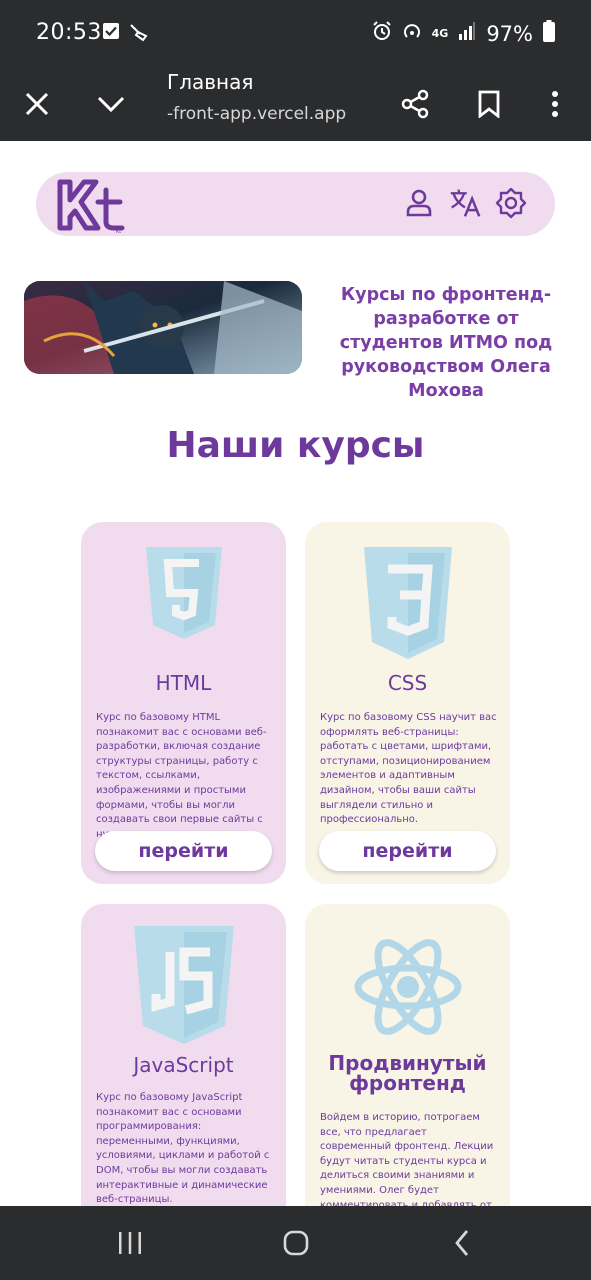  What do you see at coordinates (465, 203) in the screenshot?
I see `translate-icon` at bounding box center [465, 203].